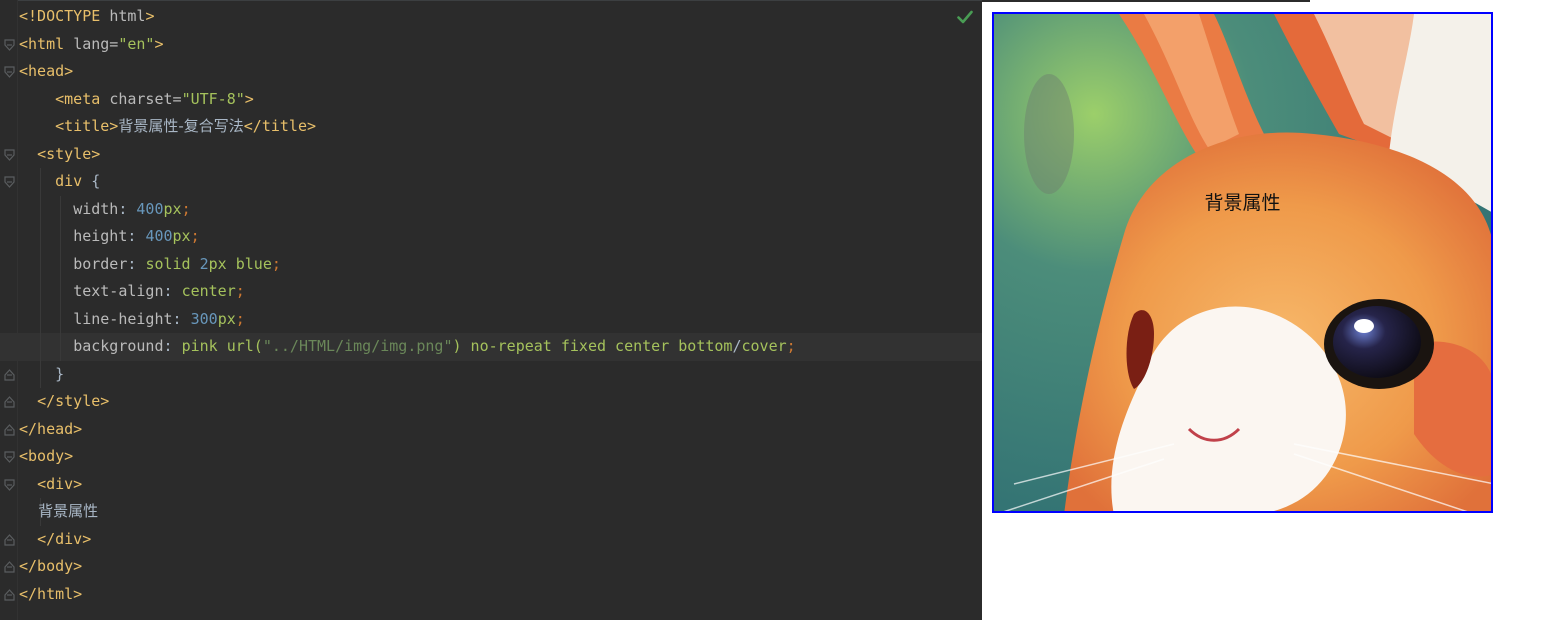 Image resolution: width=1566 pixels, height=620 pixels. I want to click on code-line: 背景属性, so click(491, 512).